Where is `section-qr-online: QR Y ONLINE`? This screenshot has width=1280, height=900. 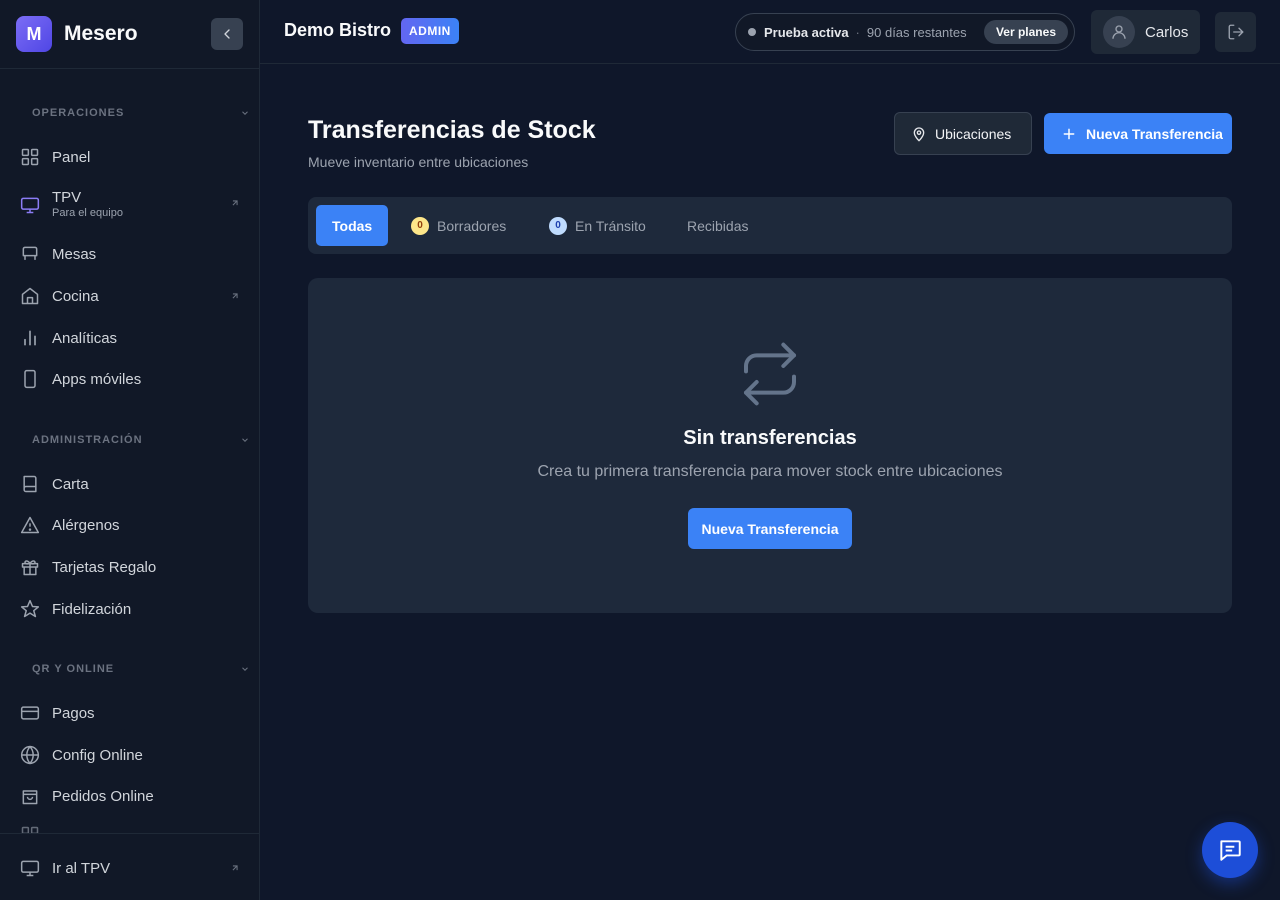 section-qr-online: QR Y ONLINE is located at coordinates (141, 669).